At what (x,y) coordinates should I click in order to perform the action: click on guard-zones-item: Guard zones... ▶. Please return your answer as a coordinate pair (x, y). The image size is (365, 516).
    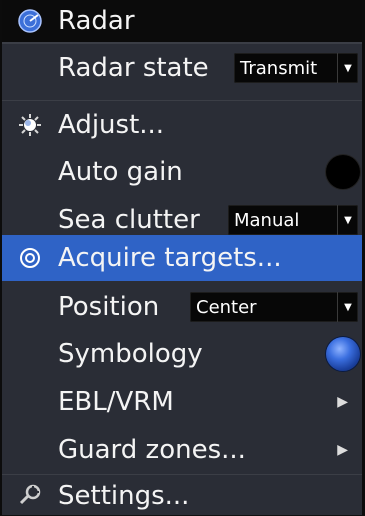
    Looking at the image, I should click on (182, 450).